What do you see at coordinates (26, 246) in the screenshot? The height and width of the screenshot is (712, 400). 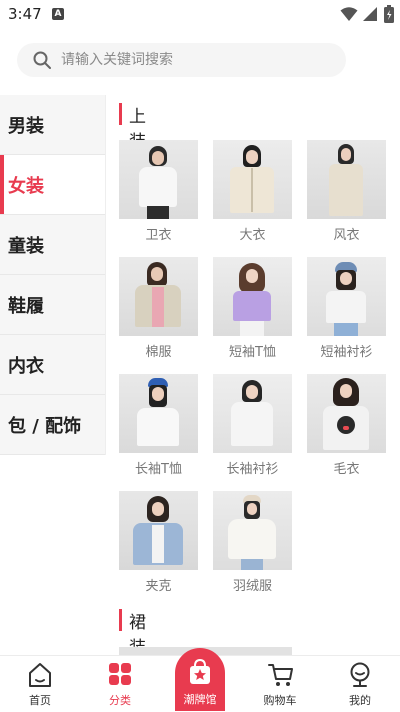 I see `category-label: 童装` at bounding box center [26, 246].